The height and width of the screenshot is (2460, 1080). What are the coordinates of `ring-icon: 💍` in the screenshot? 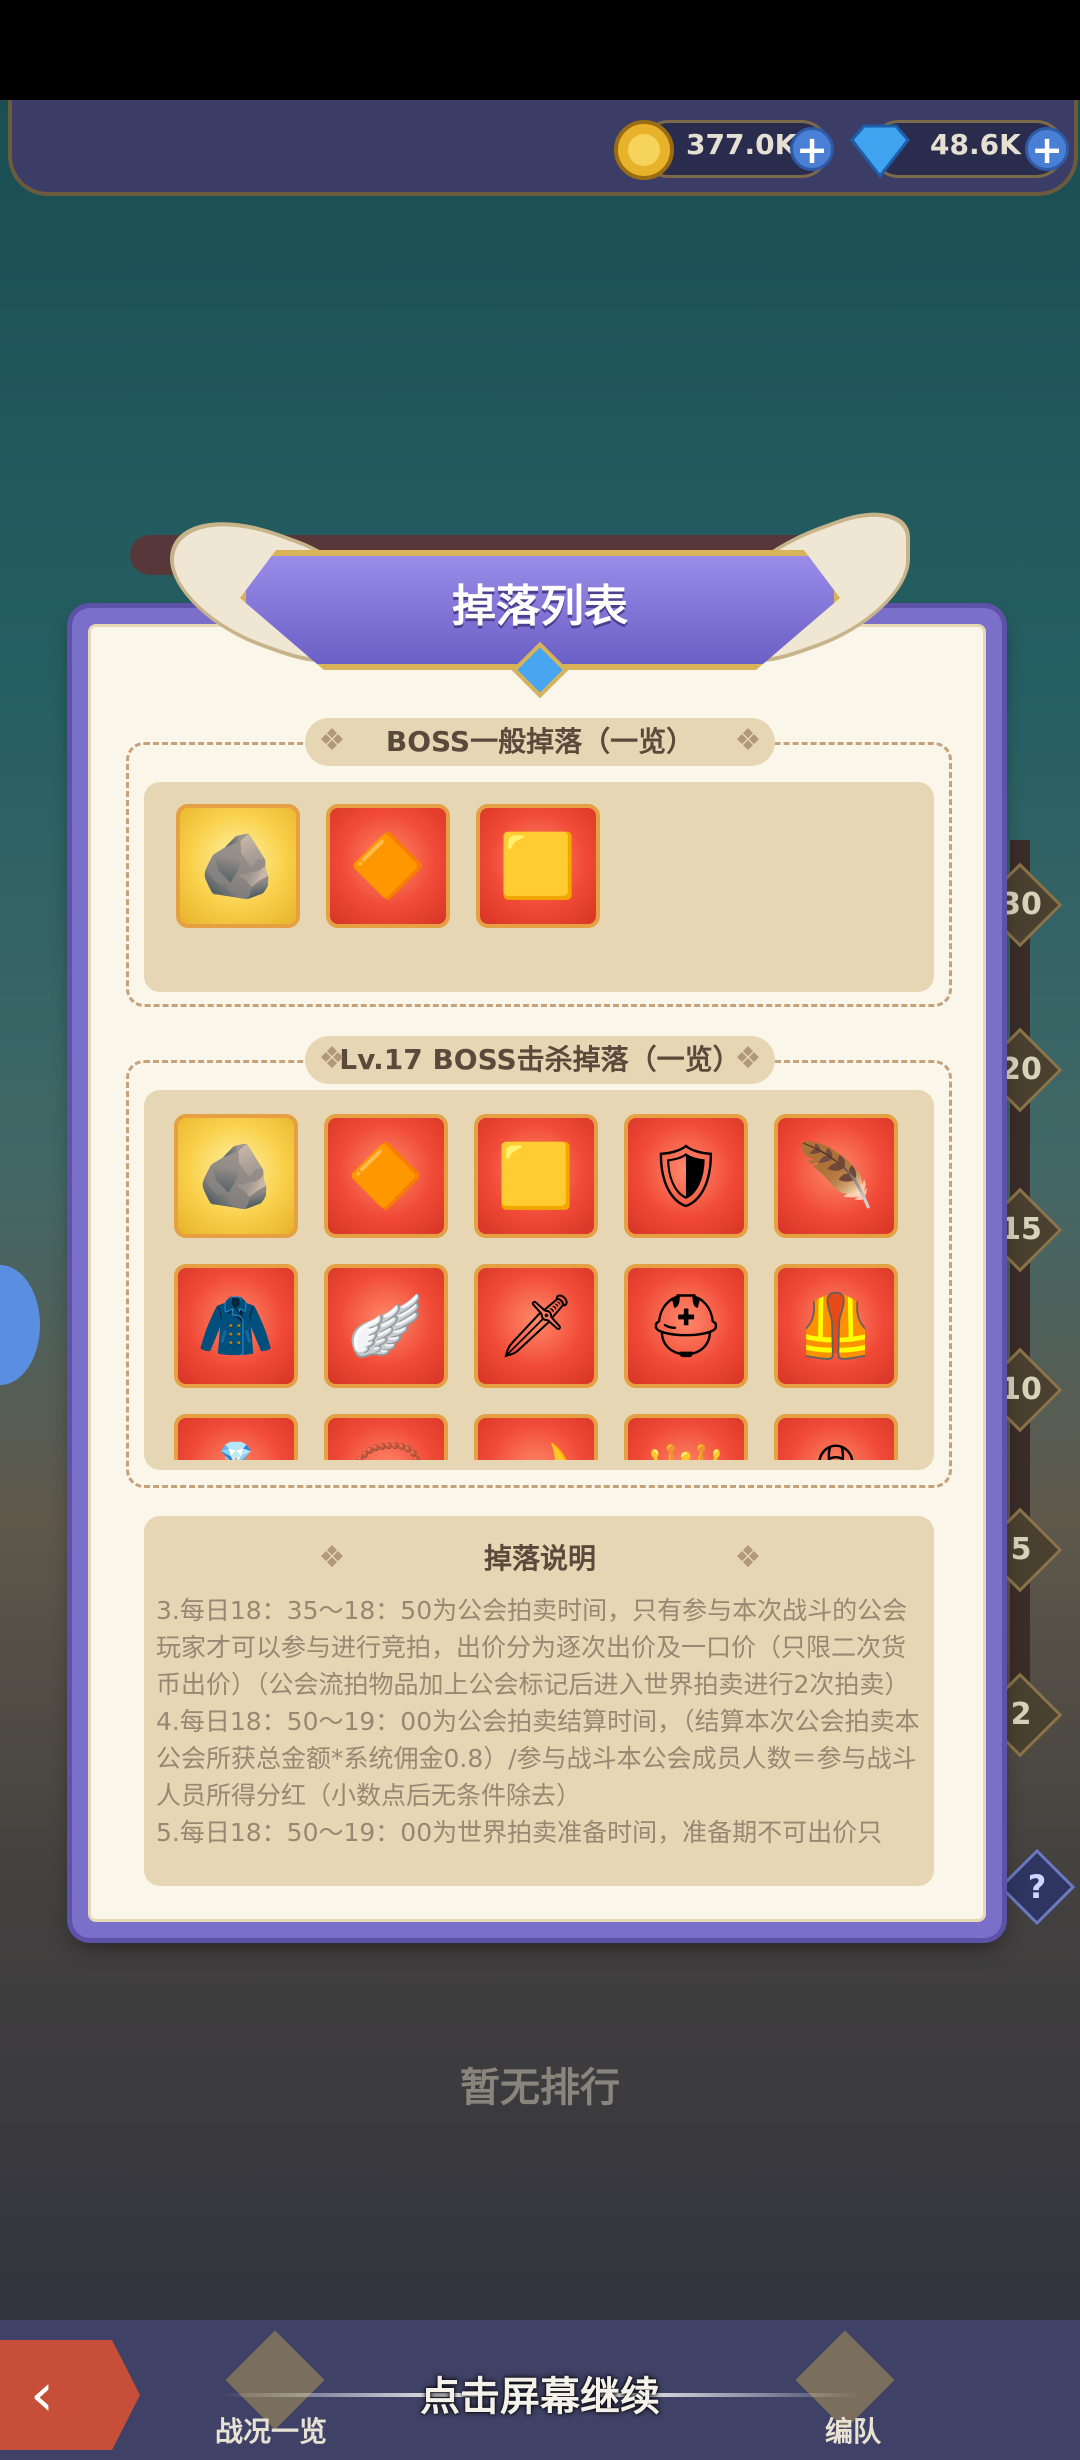 It's located at (236, 1439).